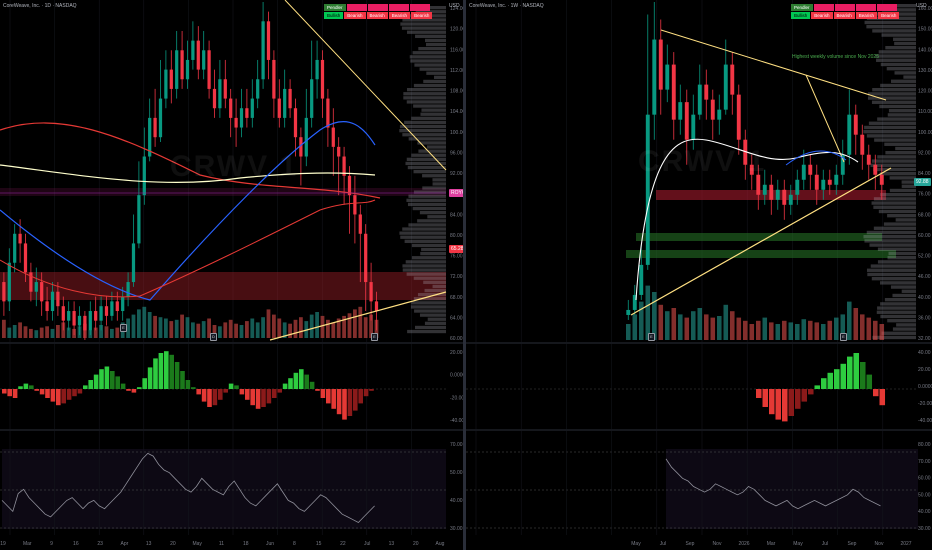 The height and width of the screenshot is (550, 932). Describe the element at coordinates (213, 337) in the screenshot. I see `event-marker: D` at that location.